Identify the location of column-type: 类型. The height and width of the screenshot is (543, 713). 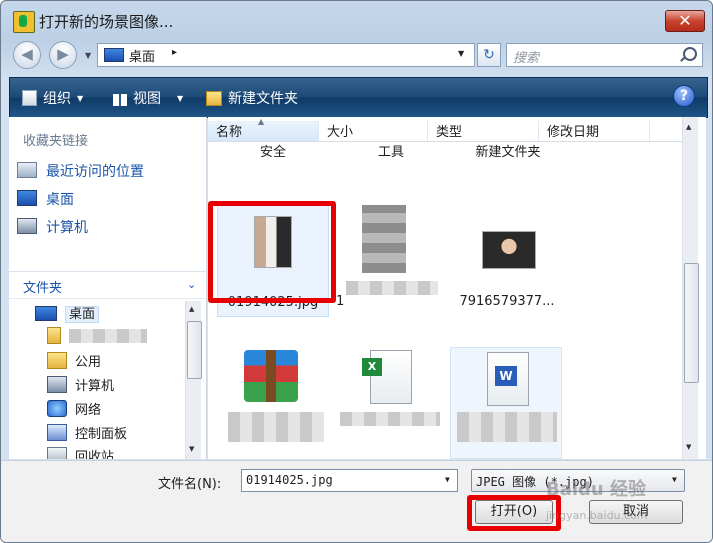
(483, 131).